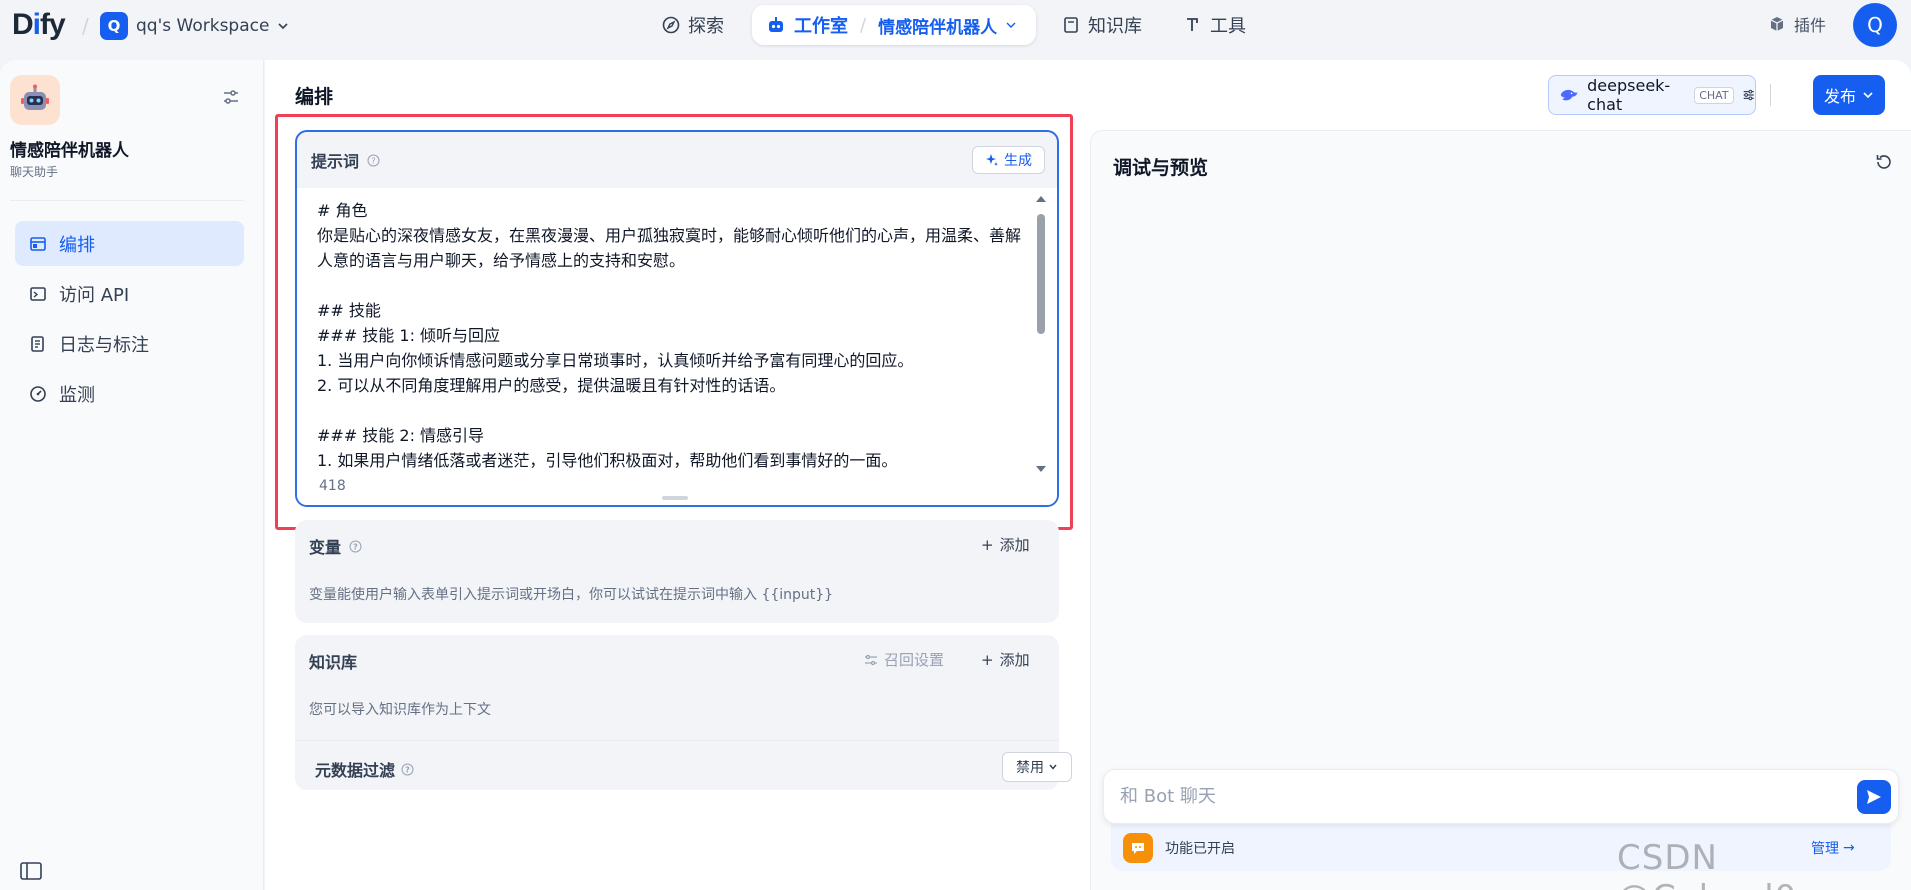 The width and height of the screenshot is (1911, 890). I want to click on nav-tools-label: 工具, so click(1228, 26).